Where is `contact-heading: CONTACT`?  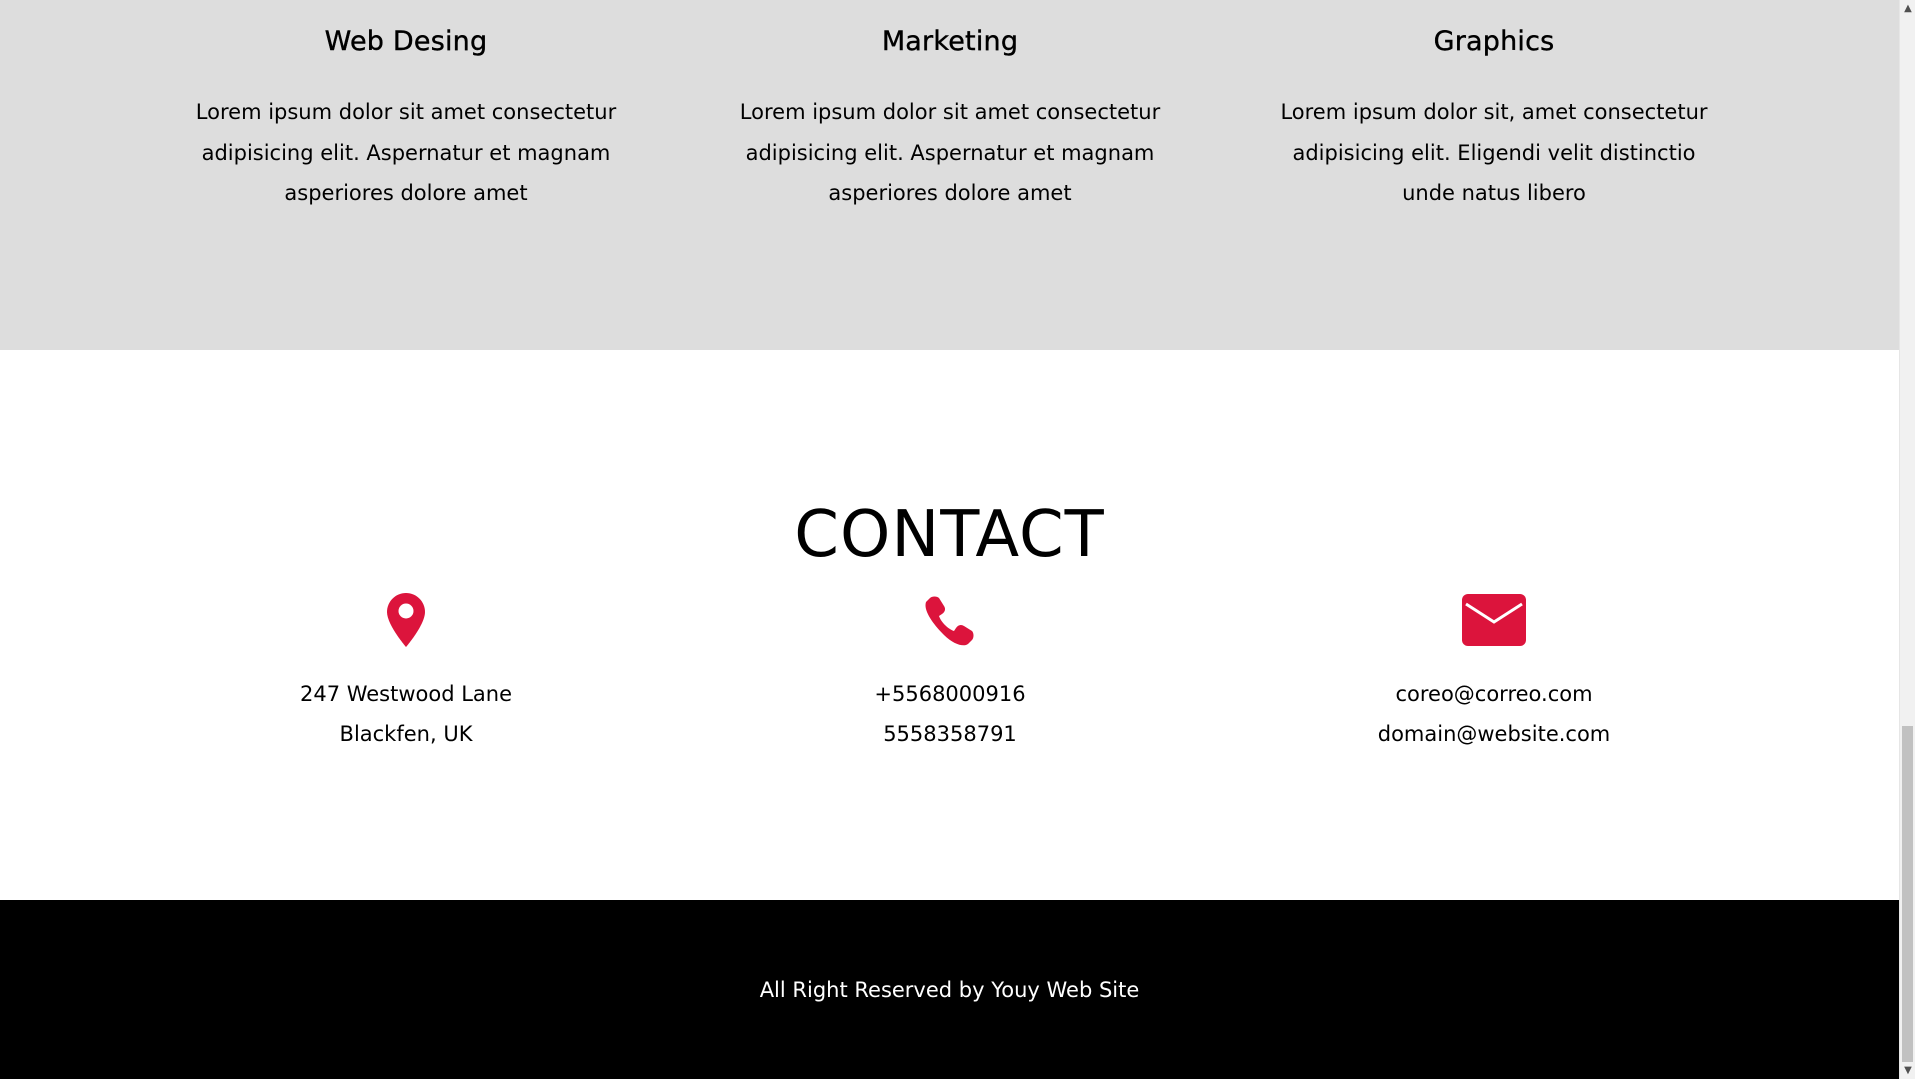
contact-heading: CONTACT is located at coordinates (949, 535).